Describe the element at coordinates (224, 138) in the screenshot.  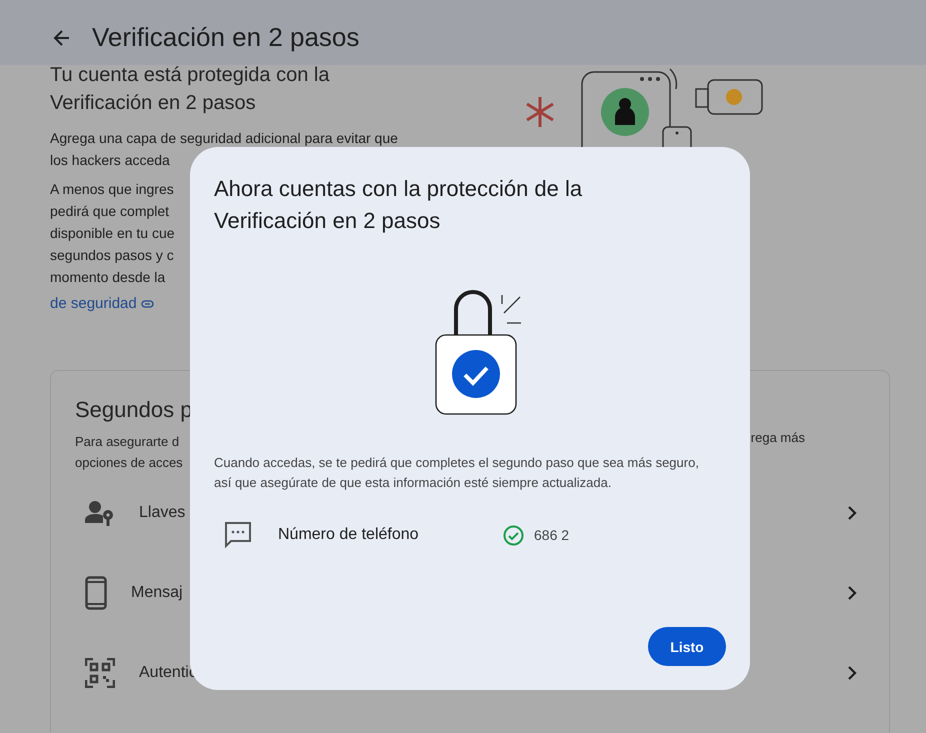
I see `description-text: Agrega una capa de seguridad adicional para evitar que` at that location.